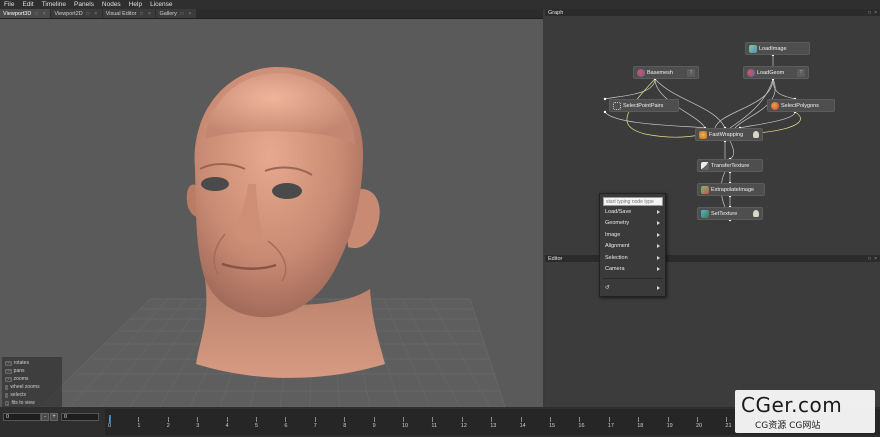 This screenshot has height=437, width=880. Describe the element at coordinates (777, 48) in the screenshot. I see `node-load-image: LoadImage` at that location.